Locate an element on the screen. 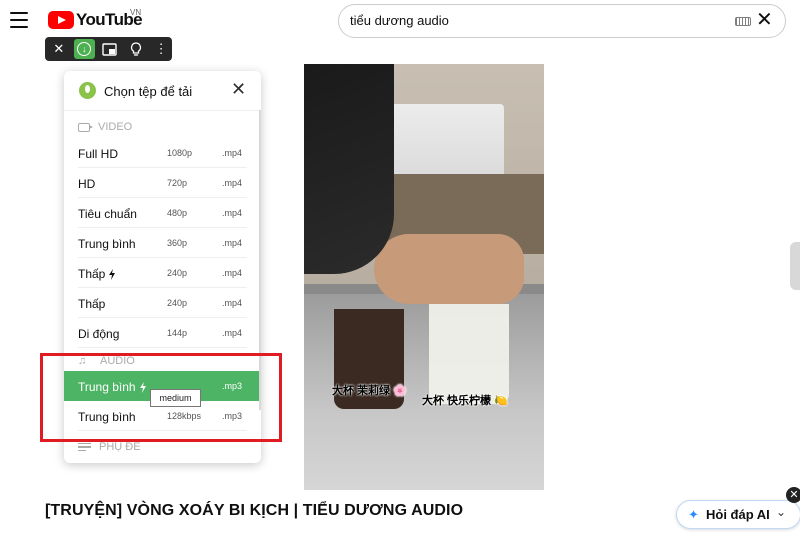 This screenshot has width=800, height=536. option-label-group: Trung bình is located at coordinates (107, 244).